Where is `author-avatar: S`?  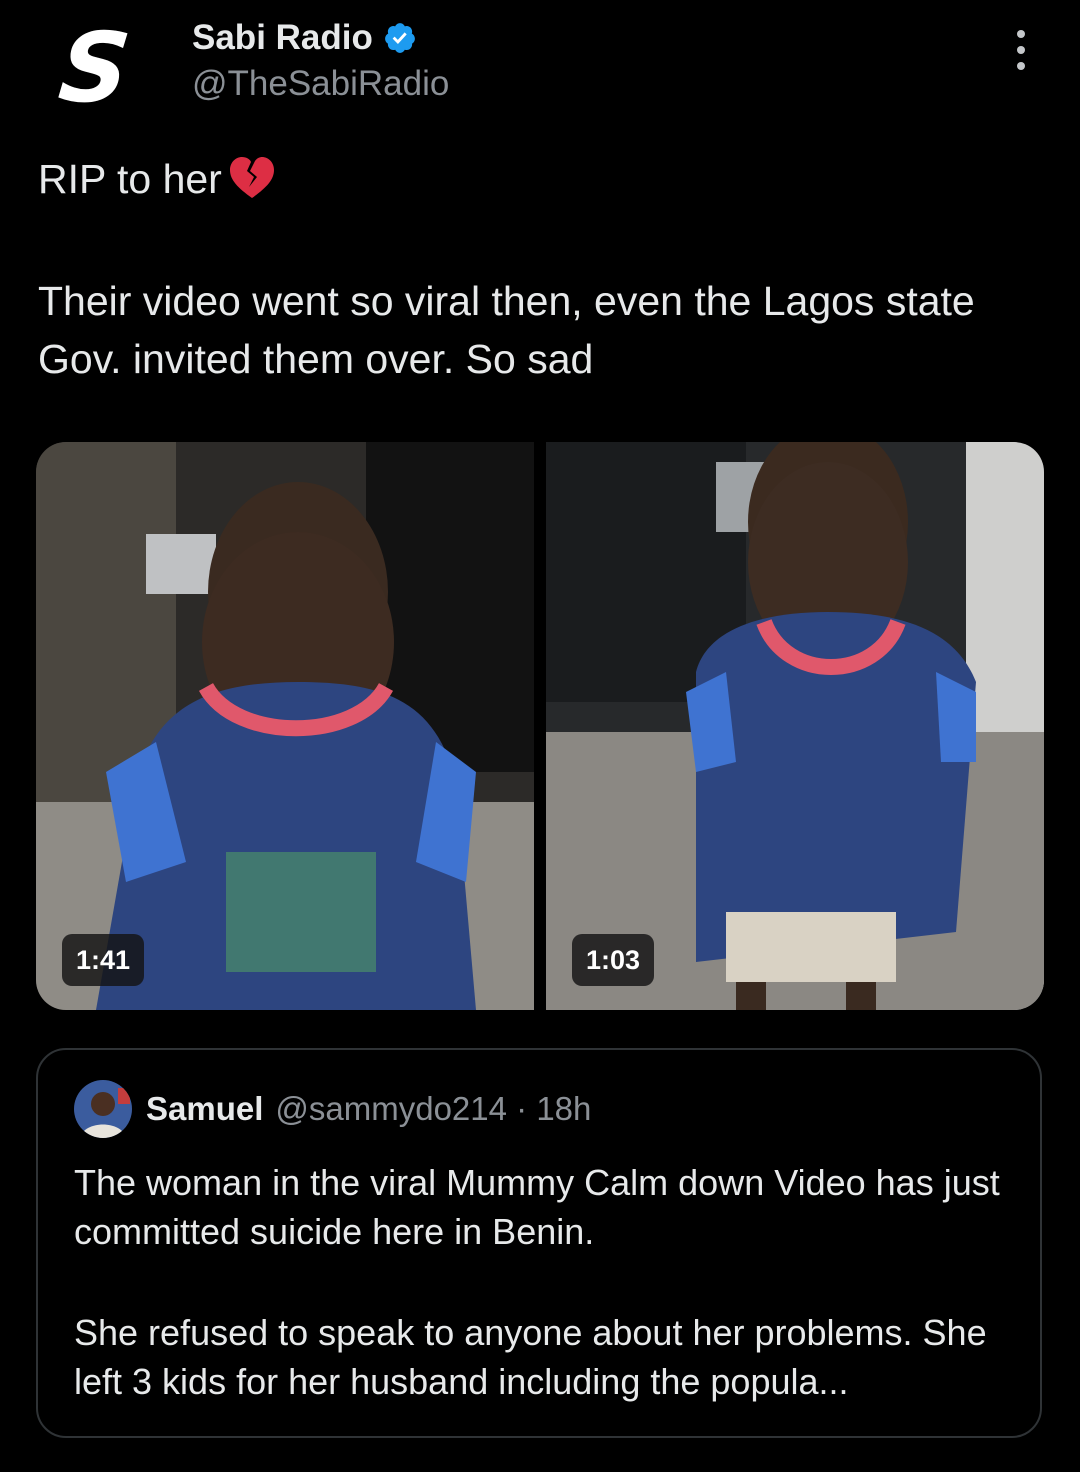
author-avatar: S is located at coordinates (100, 68).